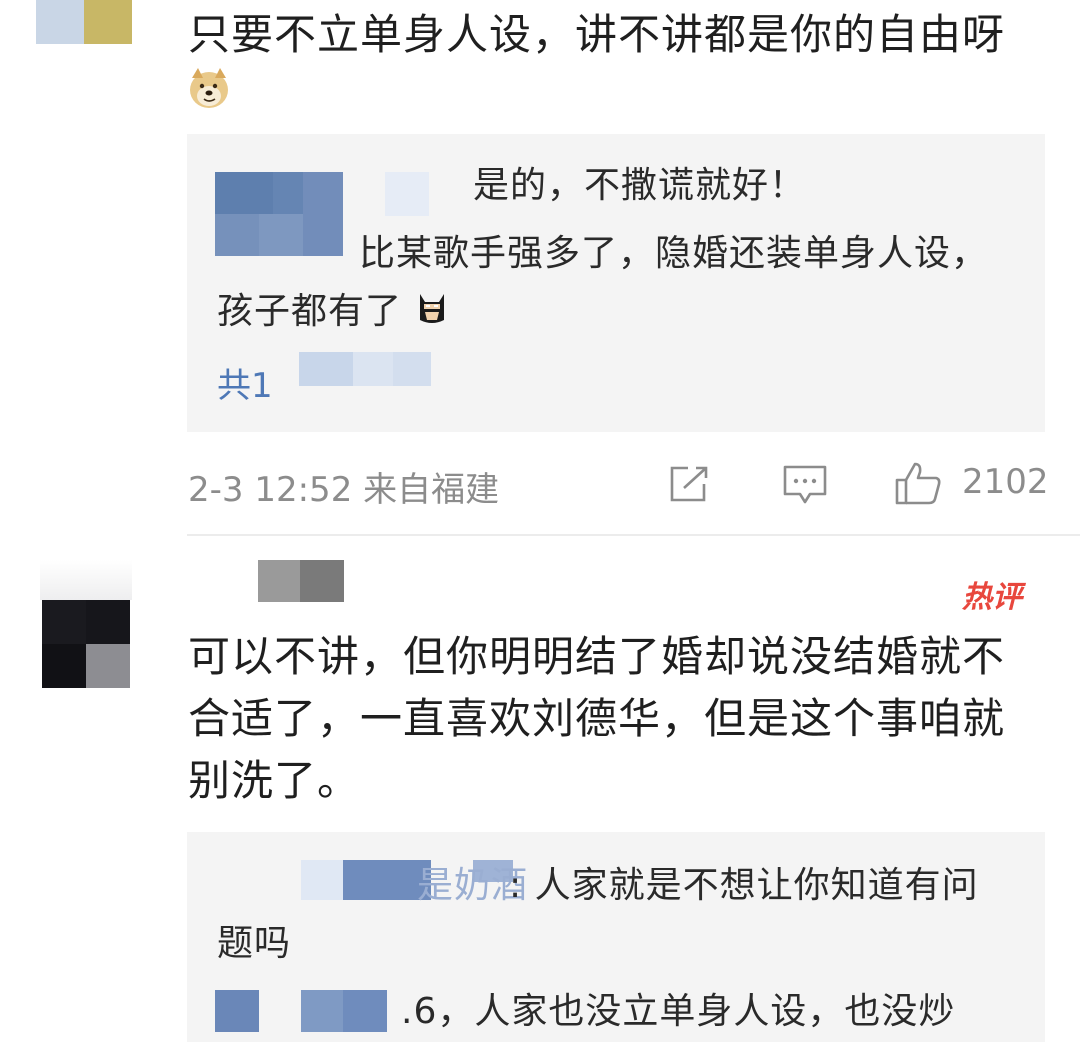  I want to click on reply-text: 是的，不撒谎就好！, so click(640, 185).